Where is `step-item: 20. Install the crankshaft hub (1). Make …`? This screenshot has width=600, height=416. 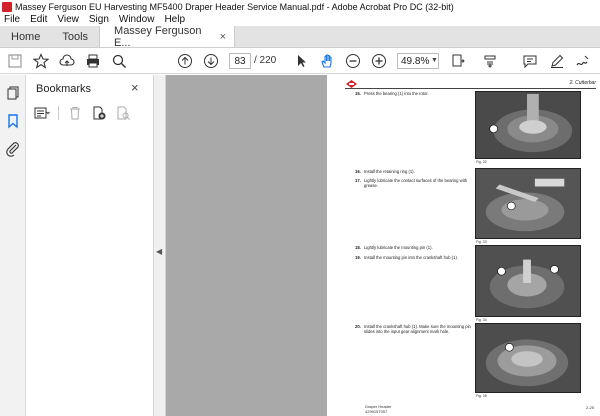
step-item: 20. Install the crankshaft hub (1). Make … is located at coordinates (414, 329).